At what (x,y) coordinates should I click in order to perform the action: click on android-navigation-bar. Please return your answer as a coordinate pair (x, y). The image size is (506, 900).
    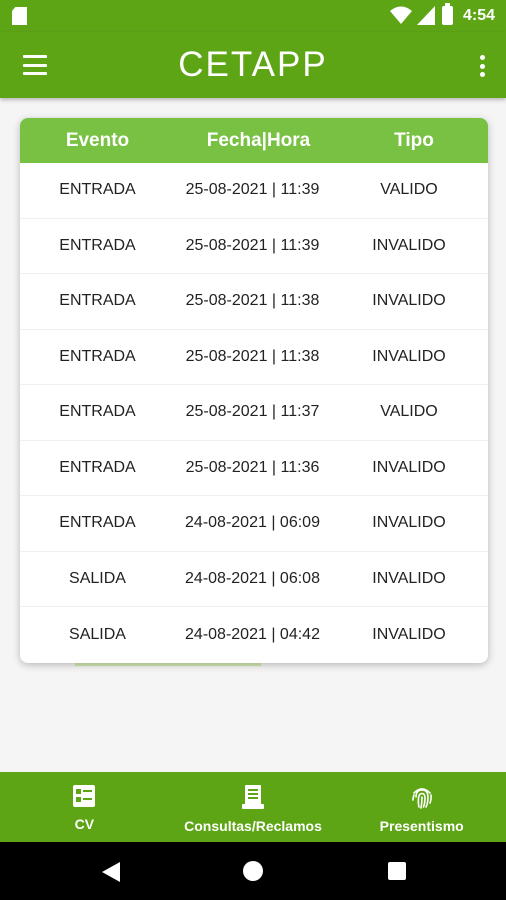
    Looking at the image, I should click on (253, 871).